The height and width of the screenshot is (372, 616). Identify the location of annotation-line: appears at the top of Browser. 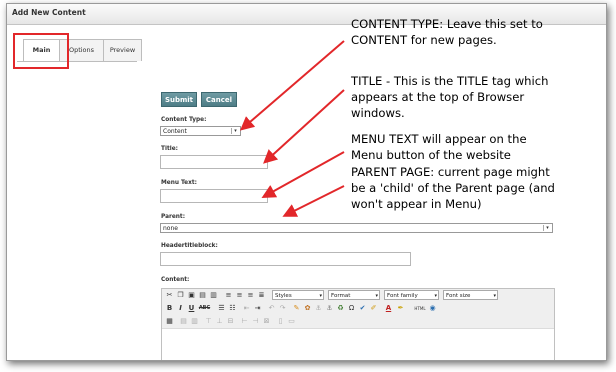
(438, 97).